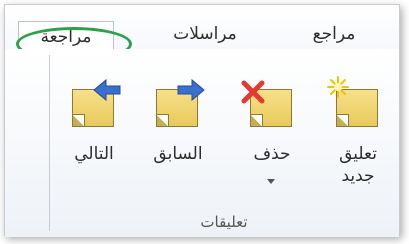 The width and height of the screenshot is (409, 244). What do you see at coordinates (178, 133) in the screenshot?
I see `previous-comment-button: السابق` at bounding box center [178, 133].